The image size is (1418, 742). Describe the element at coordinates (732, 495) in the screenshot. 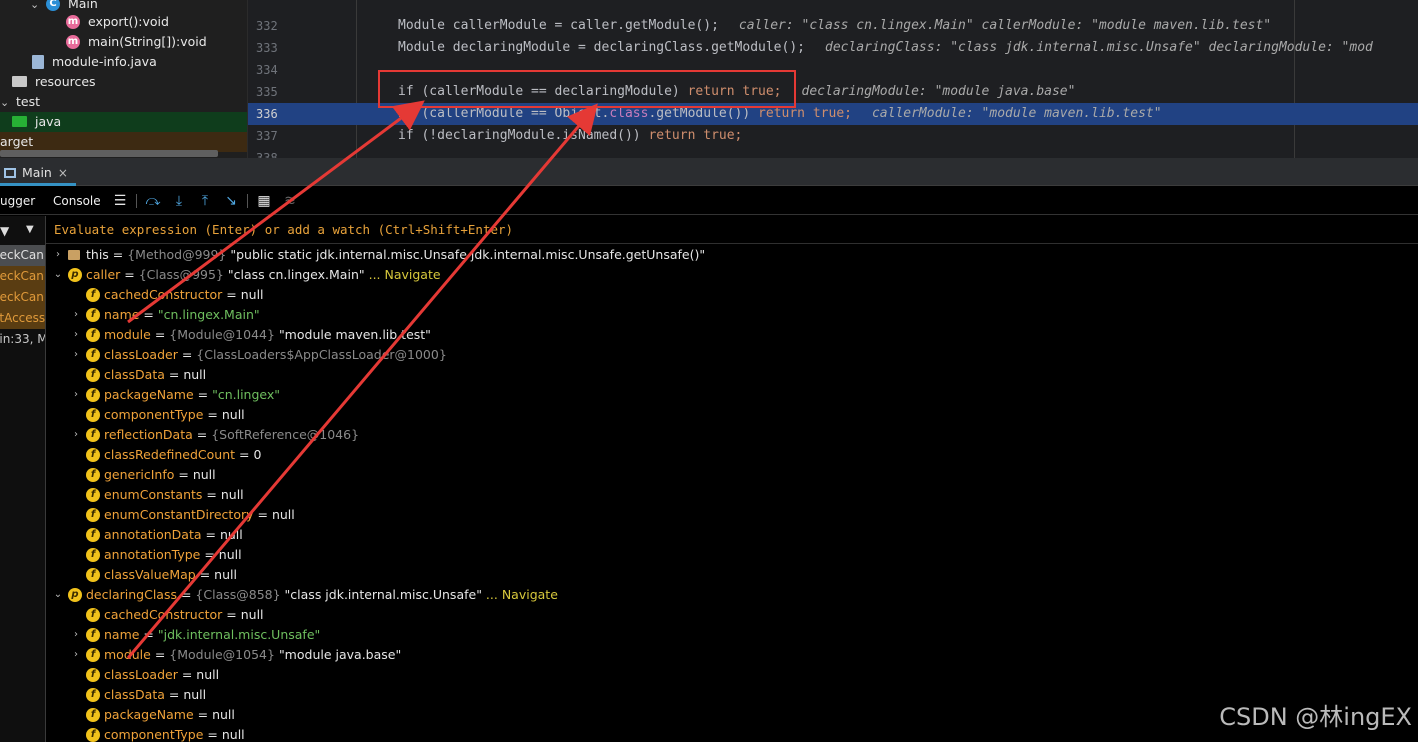

I see `variable-row: f enumConstants = null` at that location.